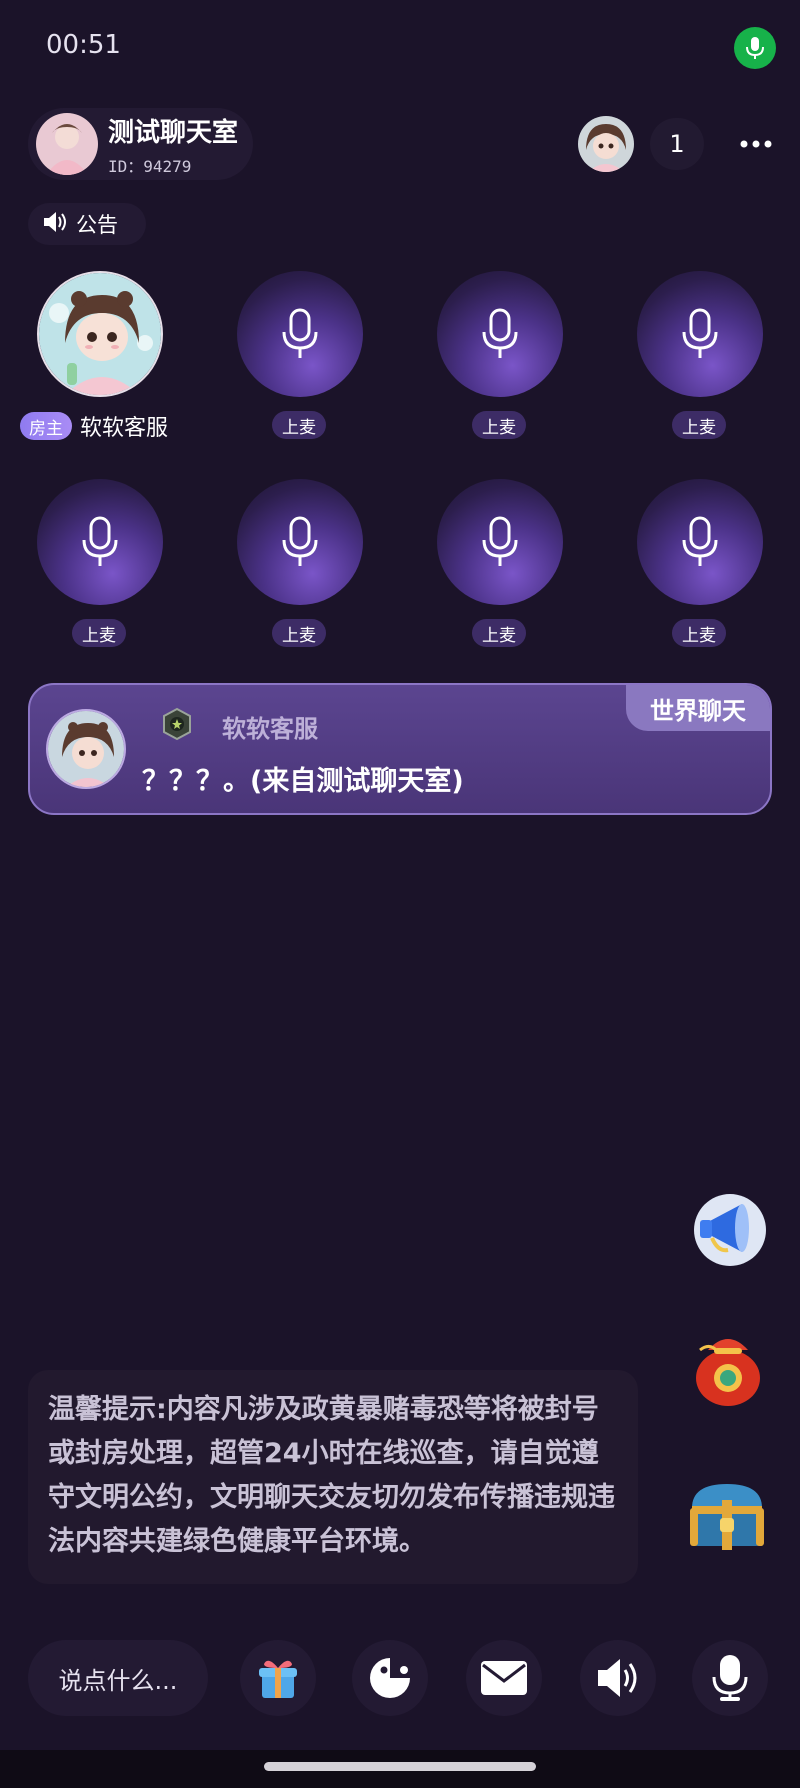  What do you see at coordinates (99, 633) in the screenshot?
I see `seat-4-label: 上麦` at bounding box center [99, 633].